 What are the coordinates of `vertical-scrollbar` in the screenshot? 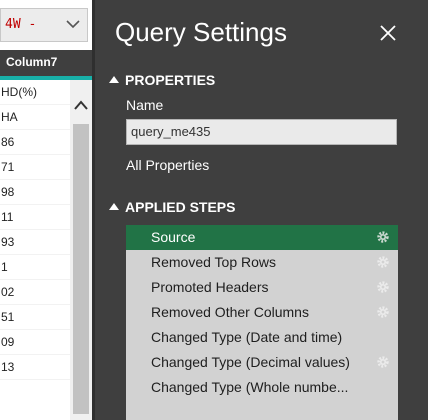 It's located at (81, 250).